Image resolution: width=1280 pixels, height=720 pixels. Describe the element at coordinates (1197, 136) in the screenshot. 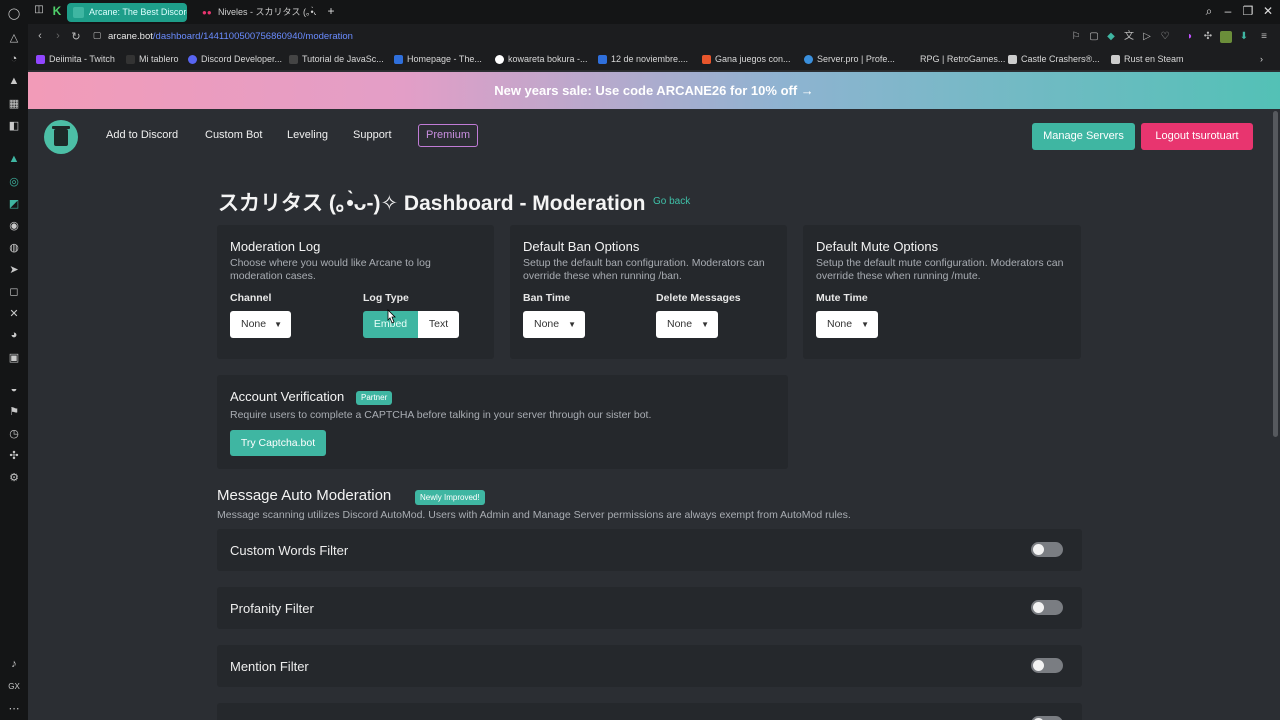

I see `logout-button: Logout tsurotuart` at that location.